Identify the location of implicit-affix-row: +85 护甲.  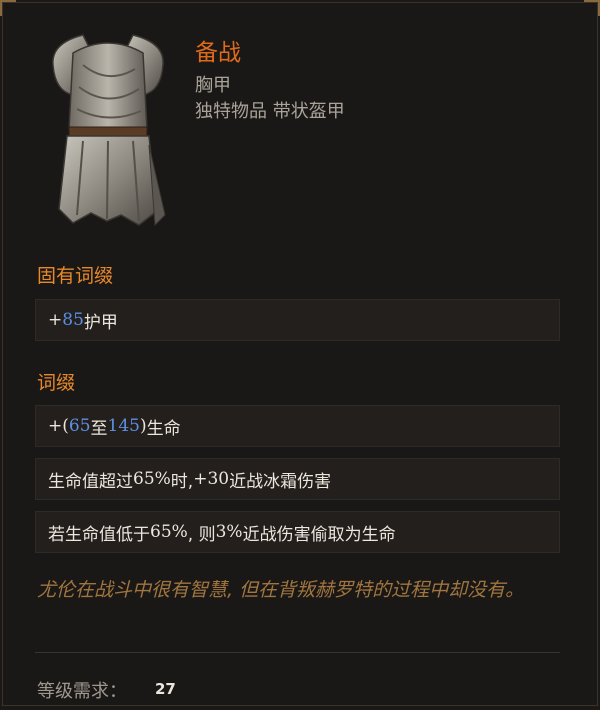
(297, 320).